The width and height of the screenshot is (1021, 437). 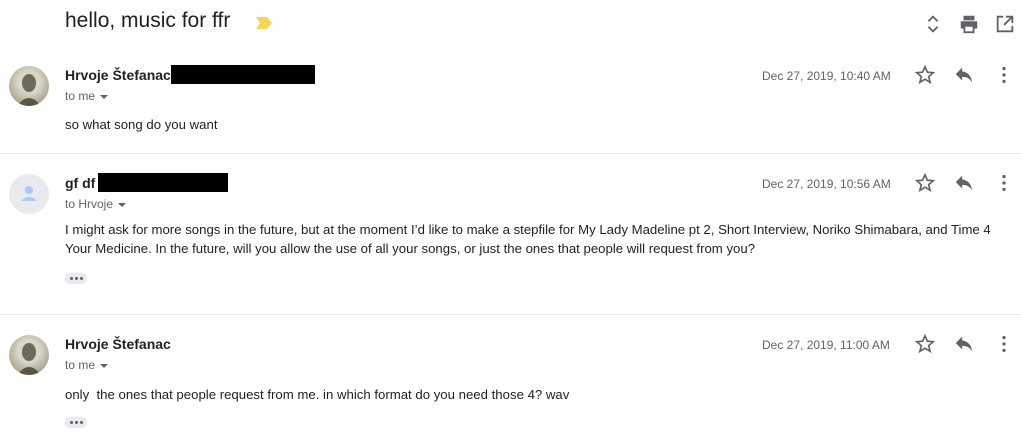 What do you see at coordinates (933, 24) in the screenshot?
I see `expand-all-icon` at bounding box center [933, 24].